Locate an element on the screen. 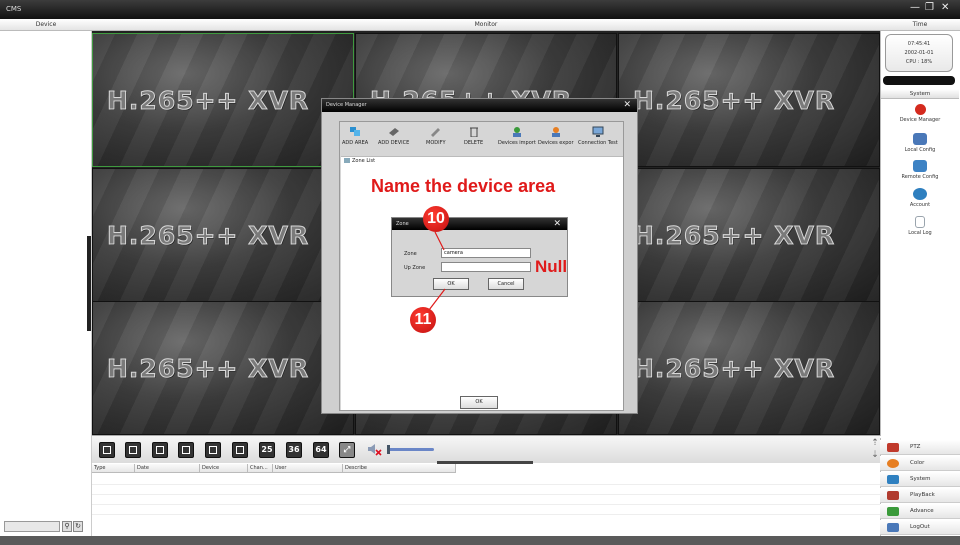 The image size is (960, 545). color-menu-button: Color is located at coordinates (920, 463).